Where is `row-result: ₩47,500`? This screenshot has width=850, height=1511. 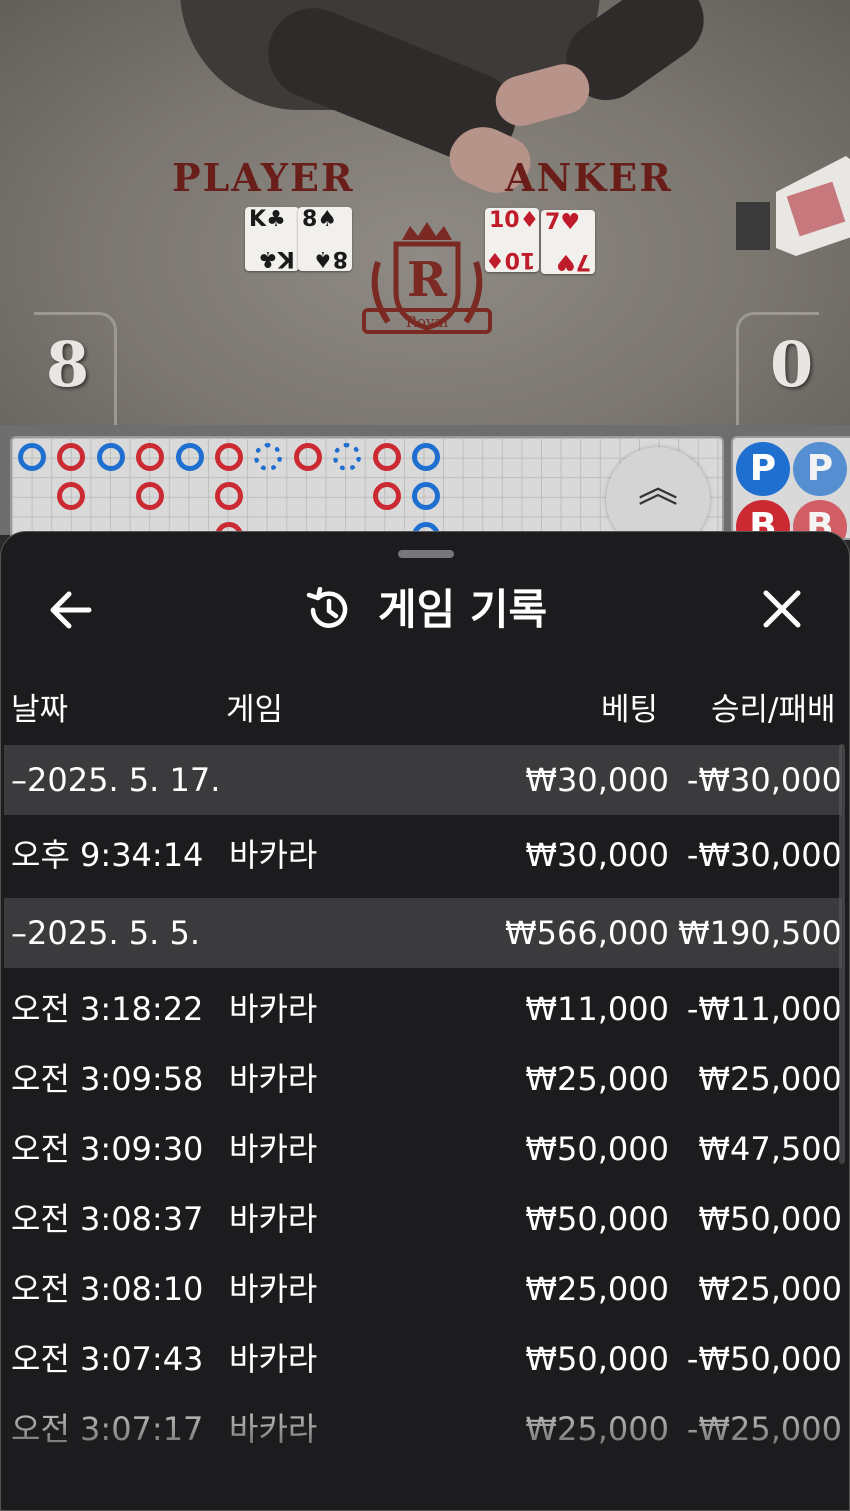 row-result: ₩47,500 is located at coordinates (770, 1149).